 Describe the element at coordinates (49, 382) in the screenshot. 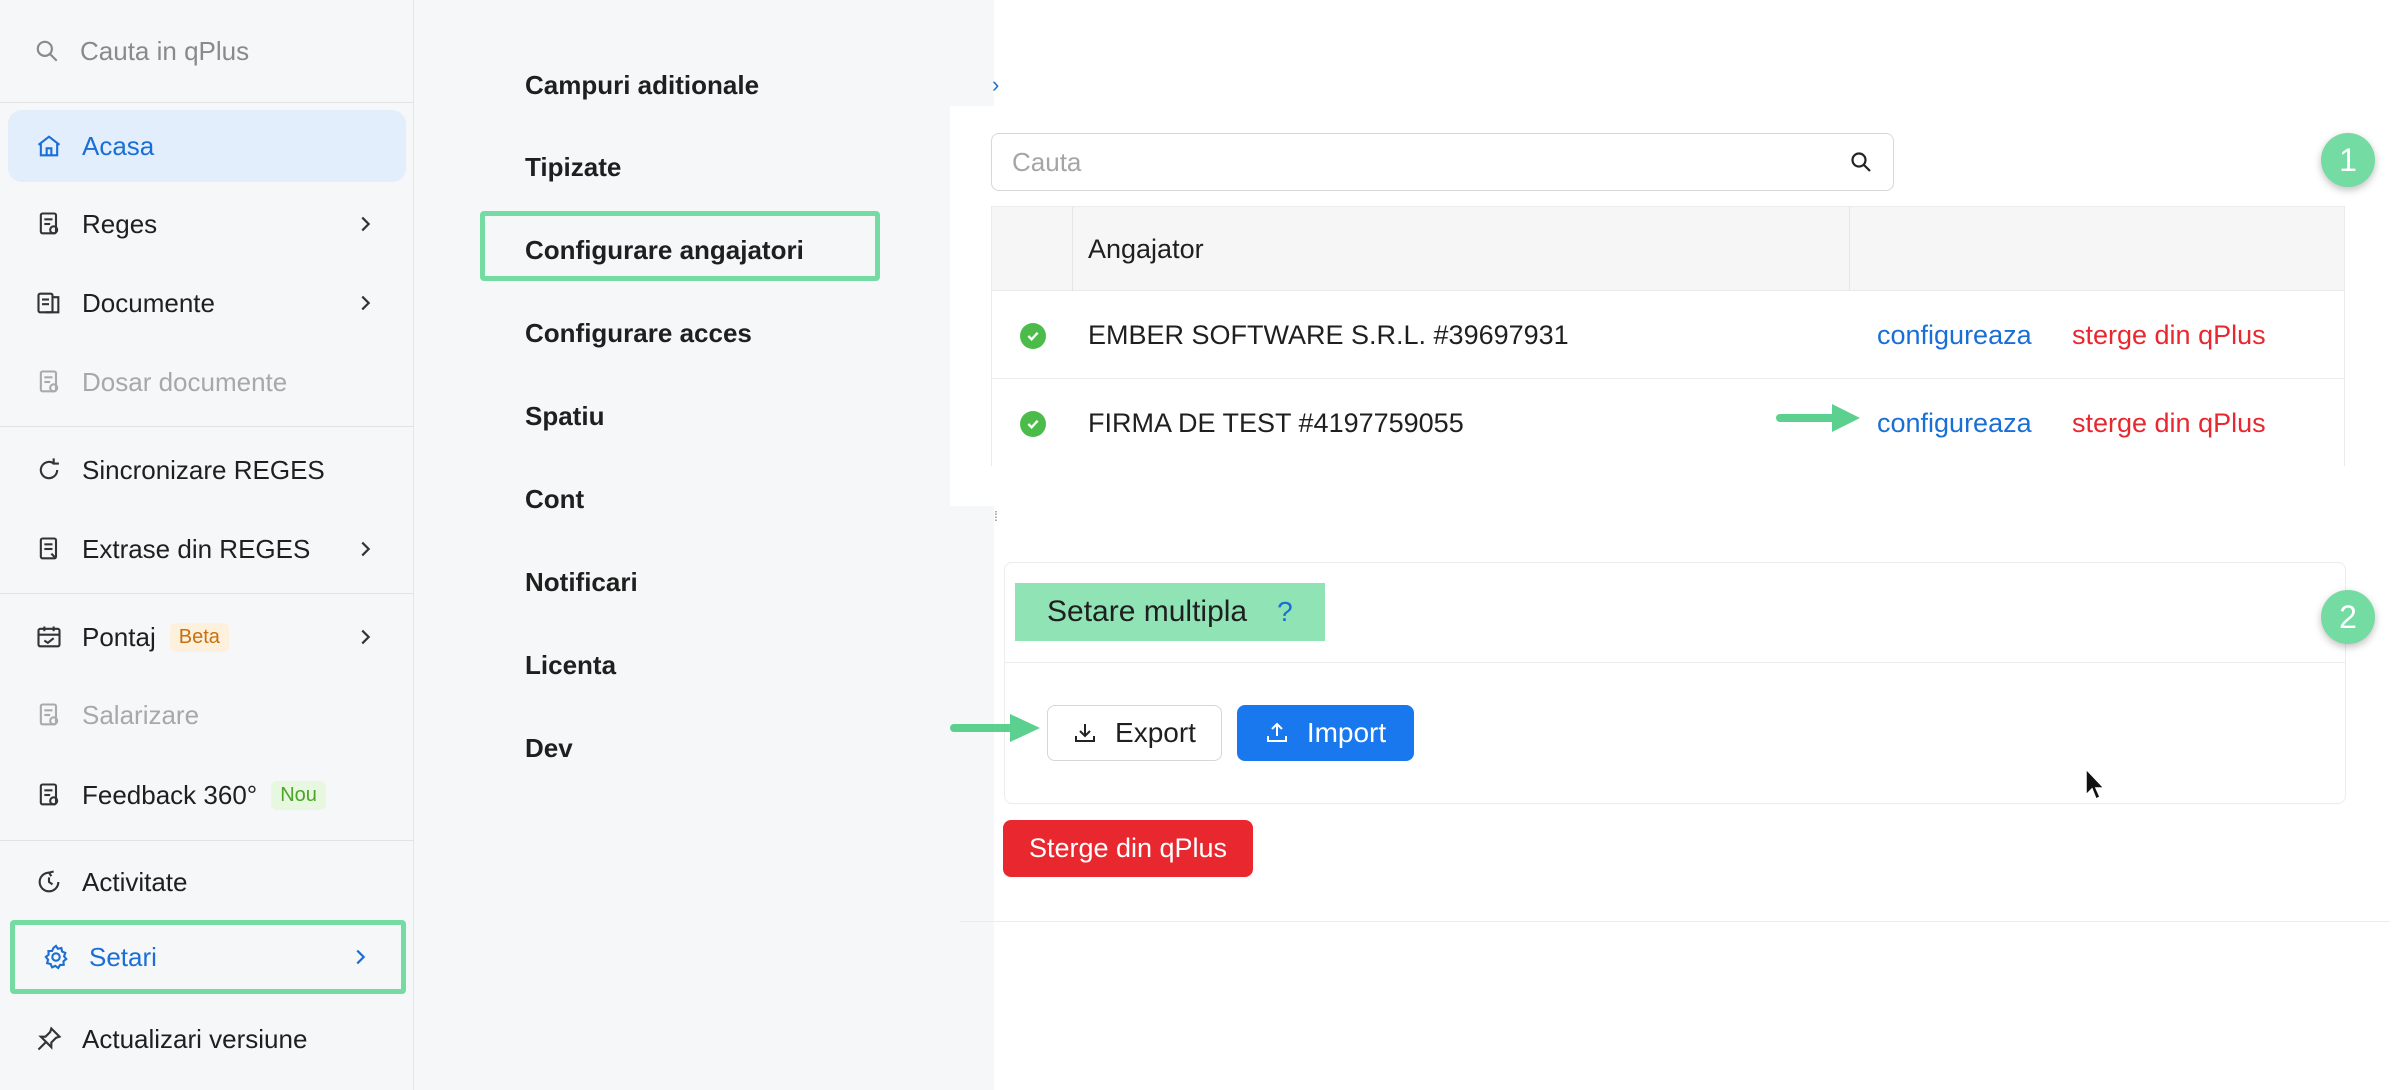

I see `folder-doc-icon` at that location.